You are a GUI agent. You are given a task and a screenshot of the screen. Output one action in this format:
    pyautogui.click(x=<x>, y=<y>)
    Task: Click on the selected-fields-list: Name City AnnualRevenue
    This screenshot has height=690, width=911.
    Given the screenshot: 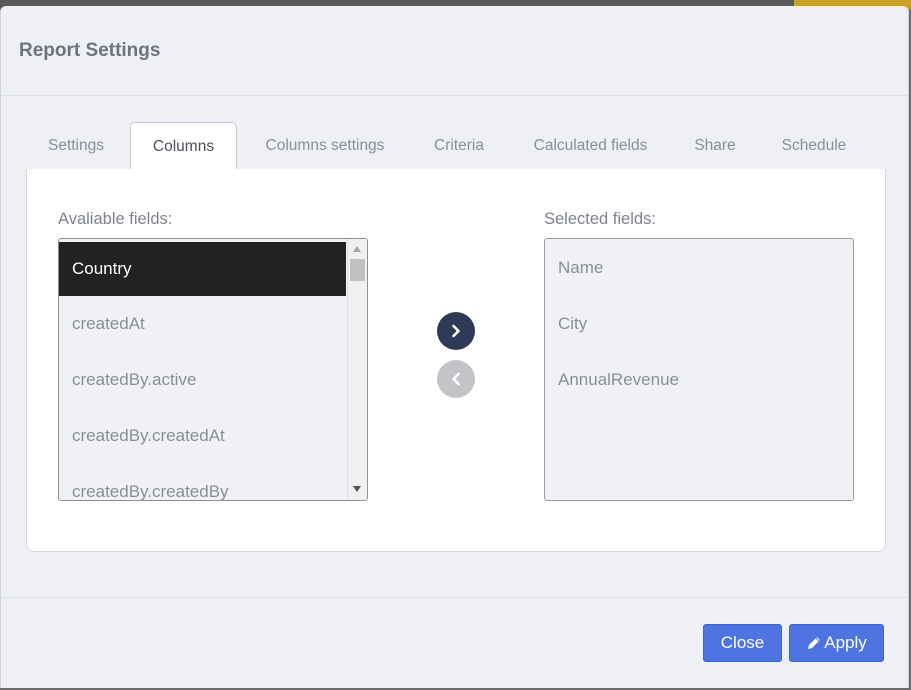 What is the action you would take?
    pyautogui.click(x=699, y=369)
    